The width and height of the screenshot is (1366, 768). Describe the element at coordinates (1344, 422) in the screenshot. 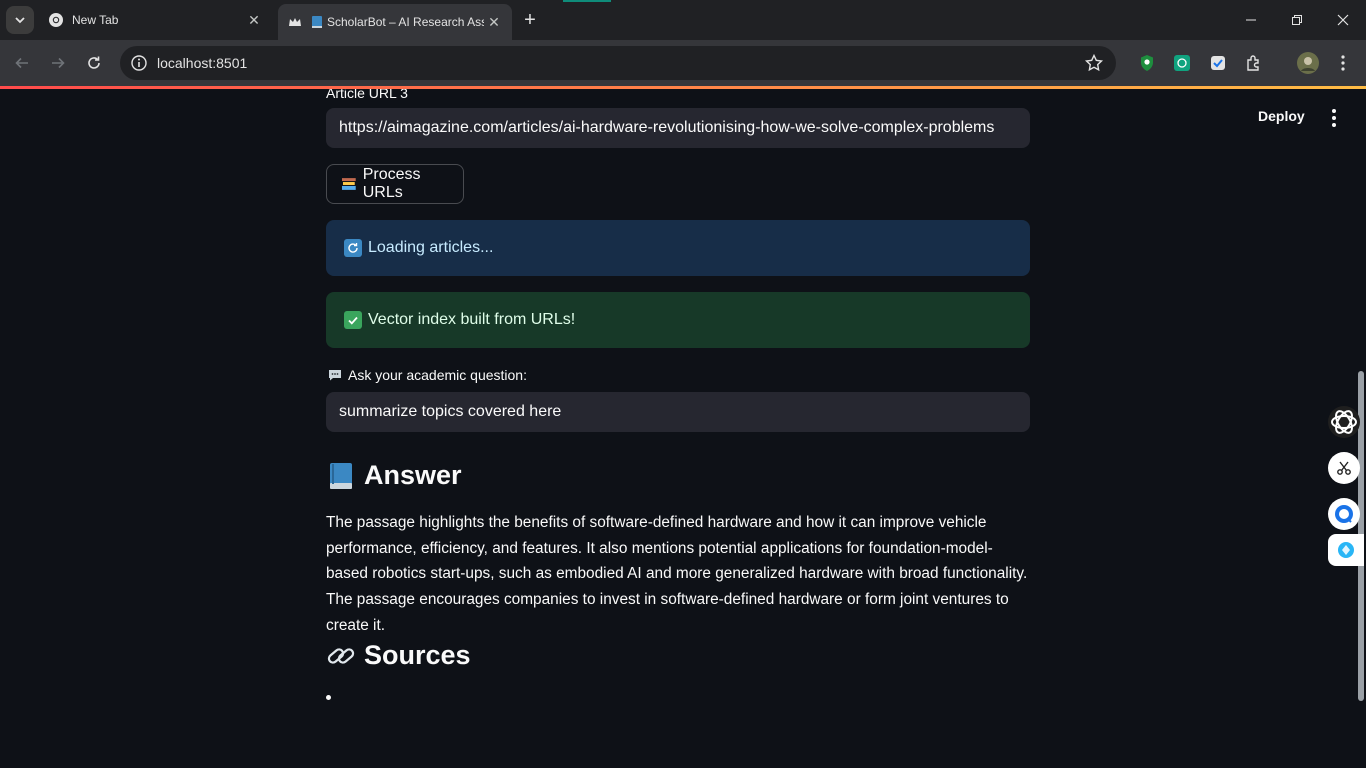

I see `ai-assistant-widget-icon` at that location.